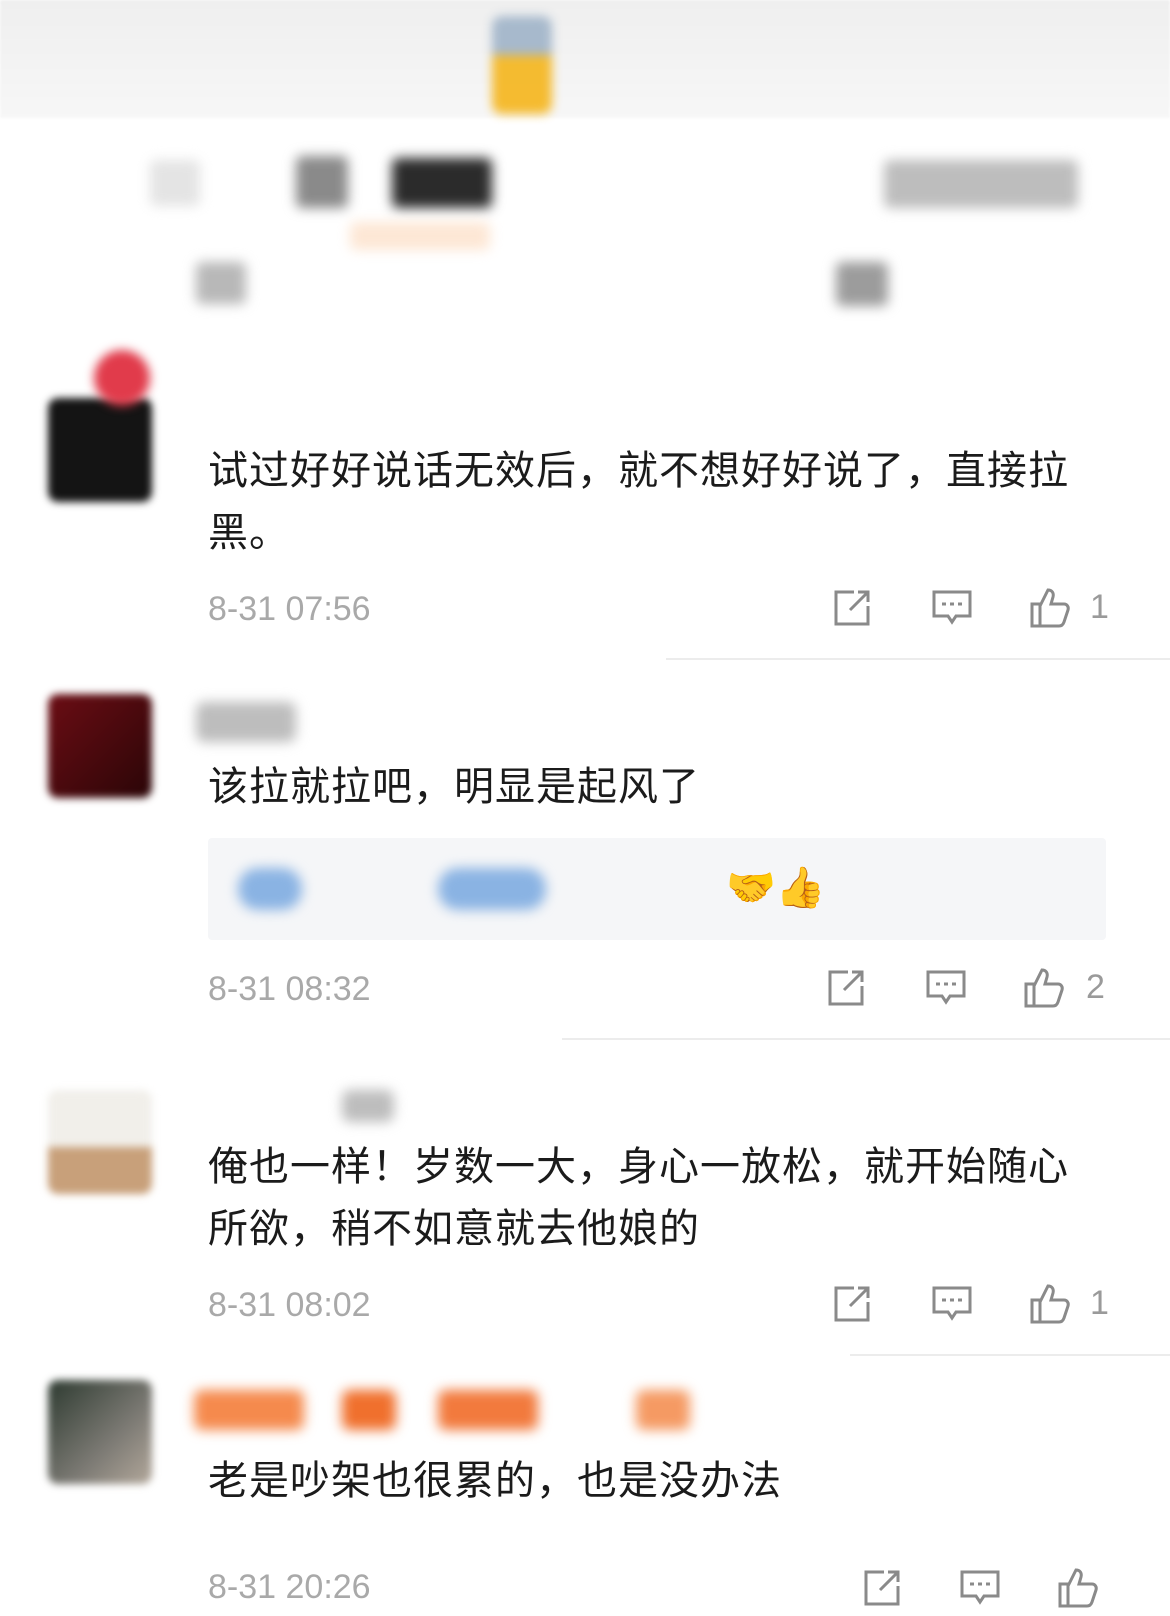 The width and height of the screenshot is (1170, 1616). I want to click on tab-indicator, so click(420, 236).